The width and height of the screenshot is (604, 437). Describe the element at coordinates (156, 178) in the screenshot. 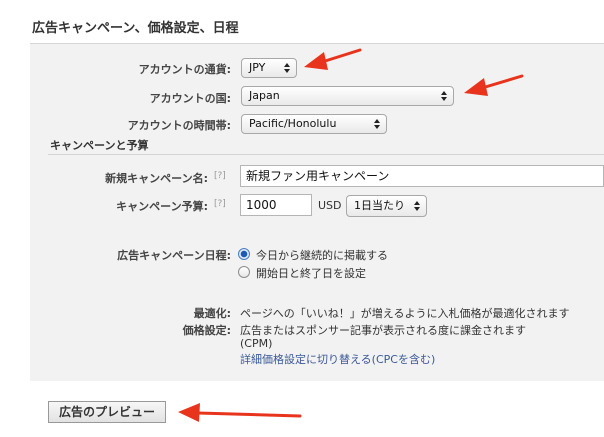

I see `campaign-name-label: 新規キャンペーン名:` at that location.